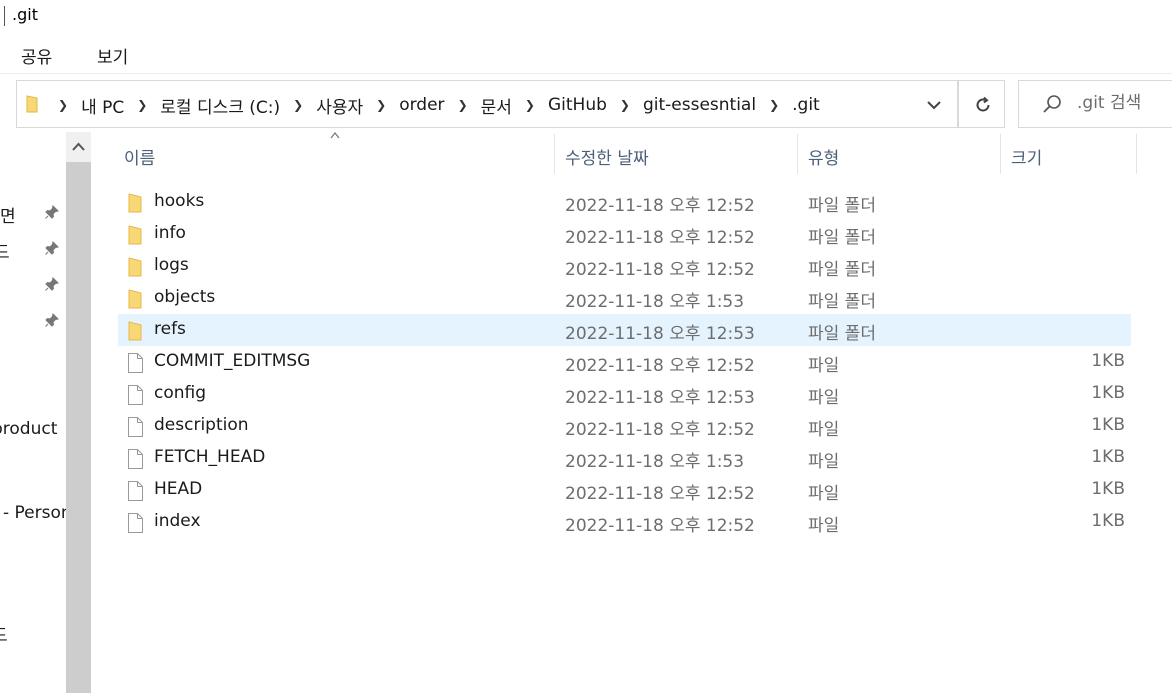  Describe the element at coordinates (4, 633) in the screenshot. I see `nav-item-7: 드` at that location.